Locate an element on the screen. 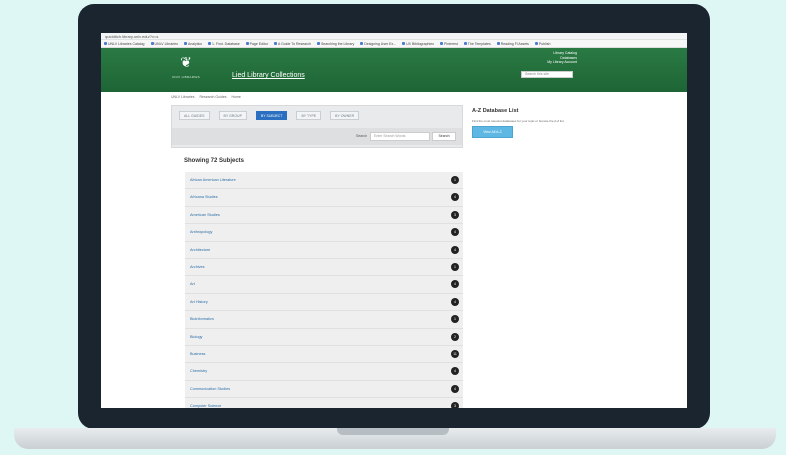 This screenshot has height=455, width=786. tab-by-type: BY TYPE is located at coordinates (309, 115).